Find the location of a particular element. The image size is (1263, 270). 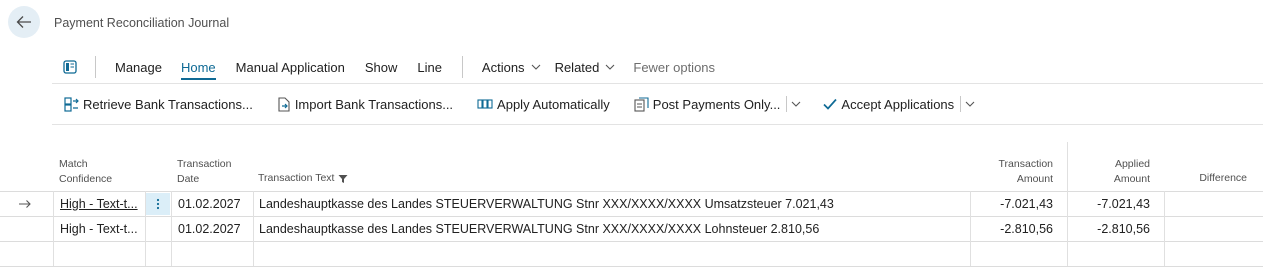

header-line: Match is located at coordinates (73, 164).